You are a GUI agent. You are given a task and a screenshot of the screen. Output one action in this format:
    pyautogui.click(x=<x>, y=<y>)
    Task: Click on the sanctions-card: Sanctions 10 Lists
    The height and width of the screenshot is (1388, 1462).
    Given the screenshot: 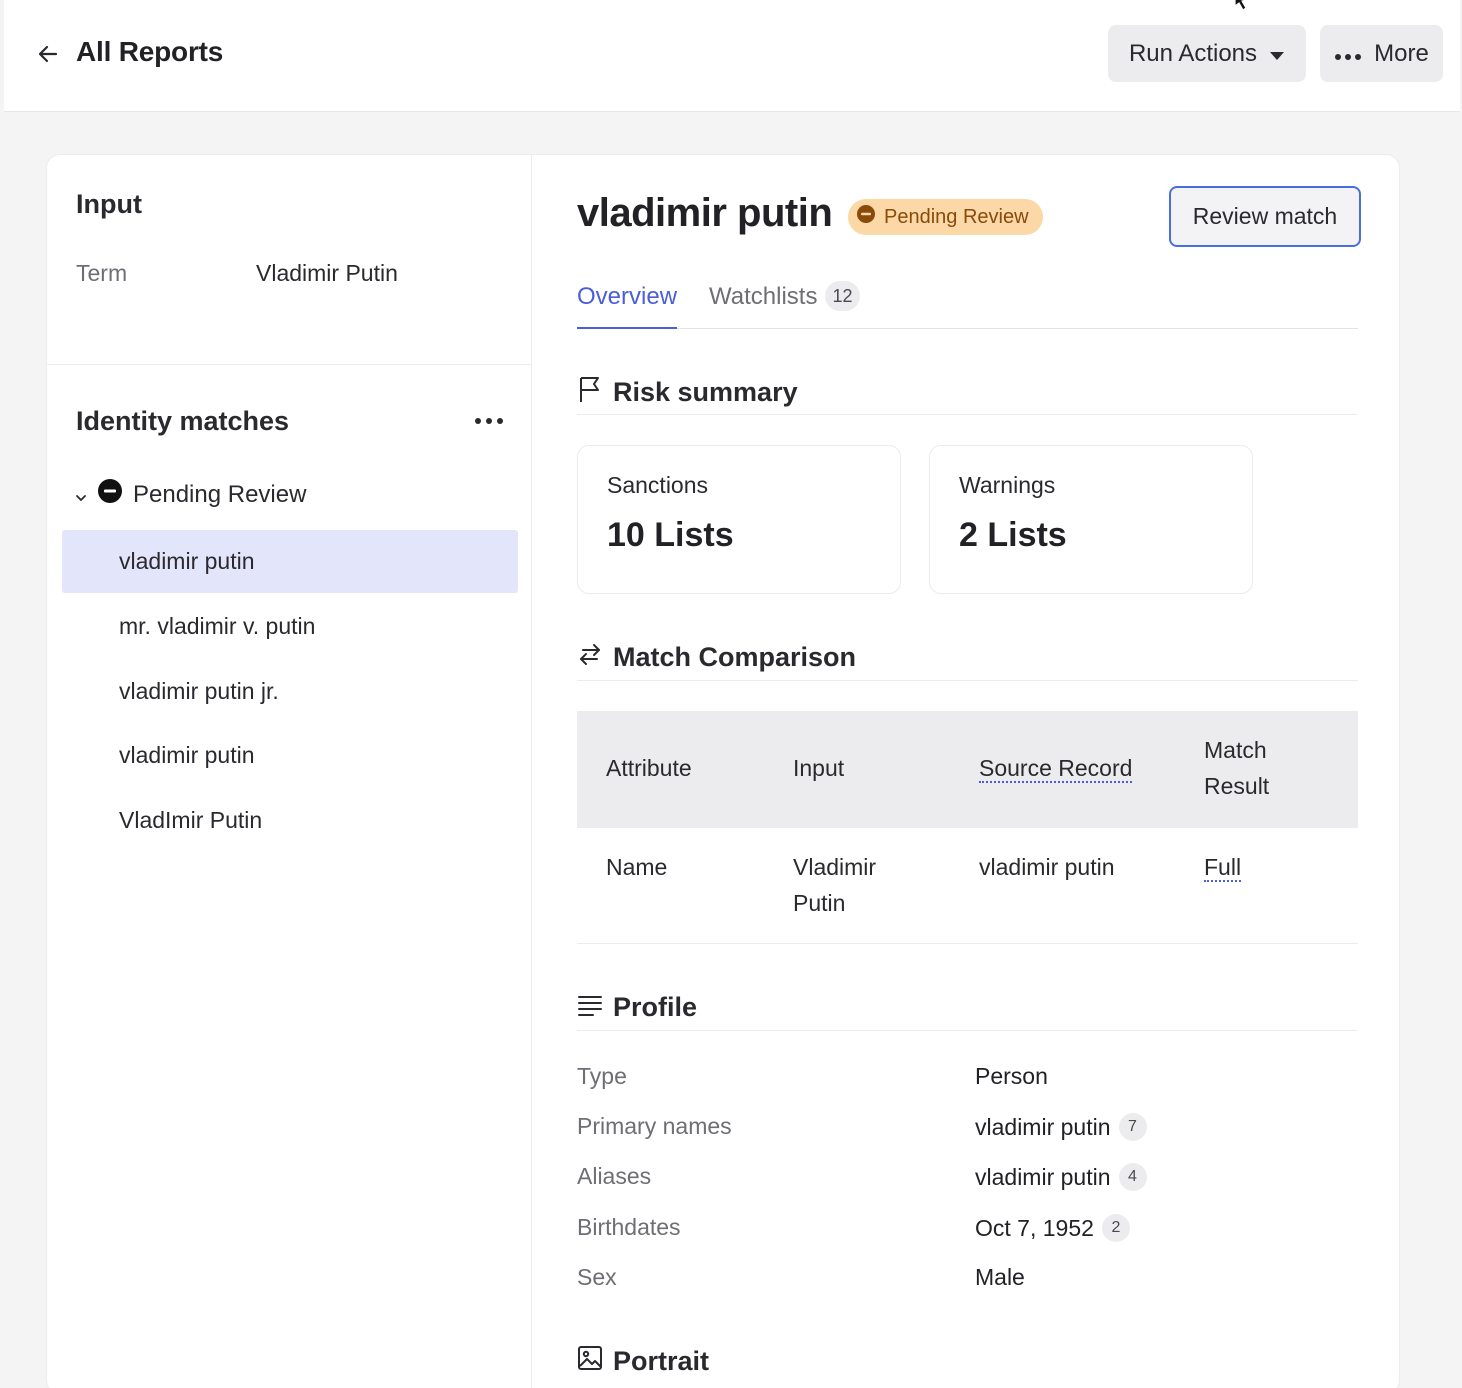 What is the action you would take?
    pyautogui.click(x=739, y=519)
    